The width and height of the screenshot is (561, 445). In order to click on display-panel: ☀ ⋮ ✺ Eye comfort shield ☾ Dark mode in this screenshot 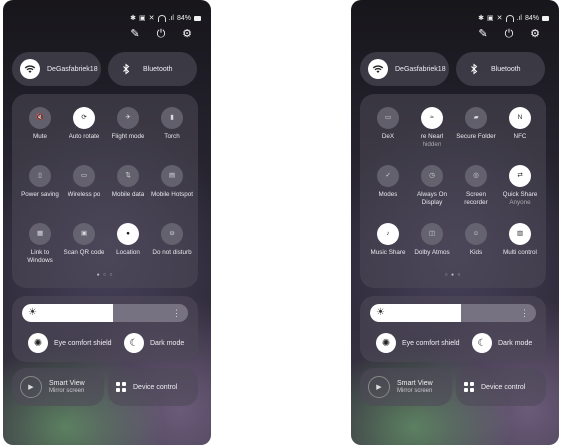, I will do `click(105, 329)`.